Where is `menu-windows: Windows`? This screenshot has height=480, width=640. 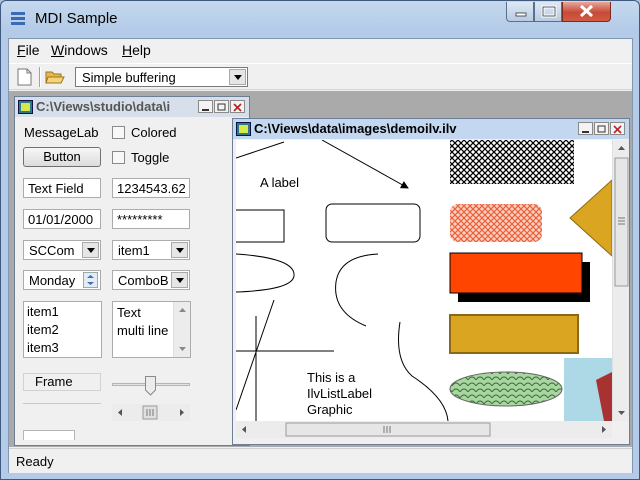
menu-windows: Windows is located at coordinates (79, 50).